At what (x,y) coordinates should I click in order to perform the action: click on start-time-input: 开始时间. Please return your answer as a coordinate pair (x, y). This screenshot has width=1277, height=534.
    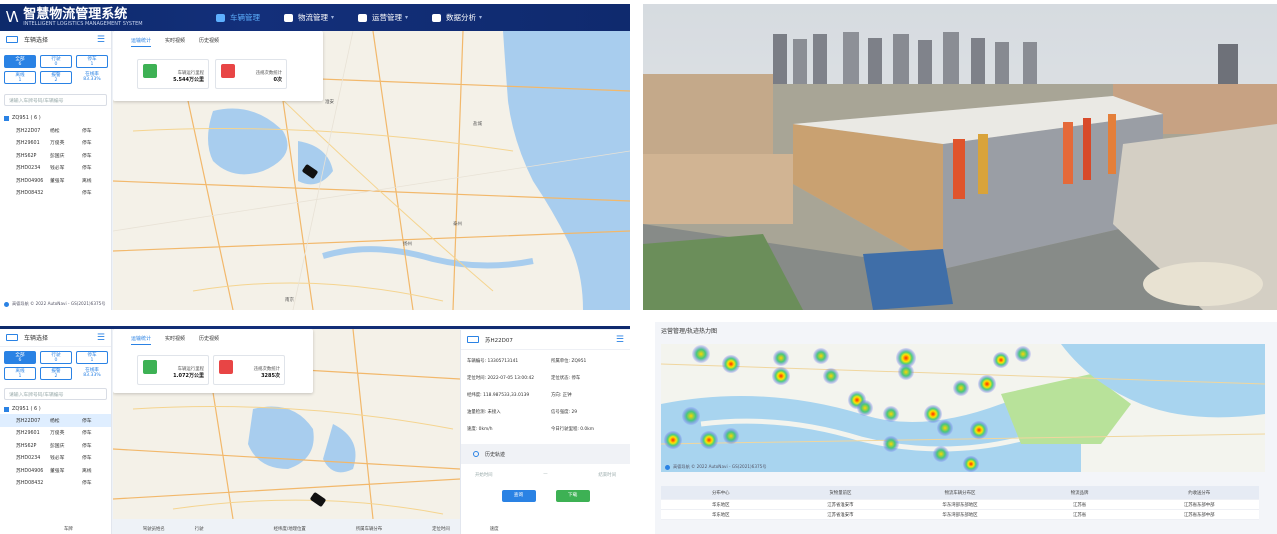
    Looking at the image, I should click on (484, 475).